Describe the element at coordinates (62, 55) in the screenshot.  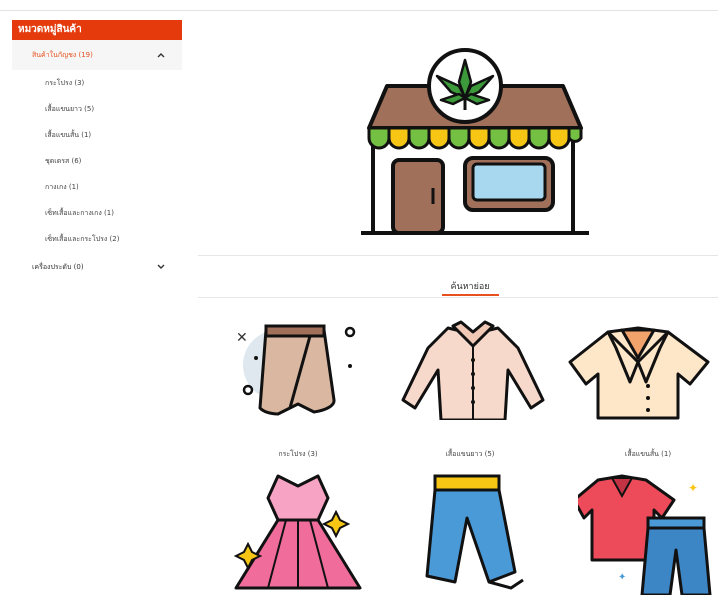
I see `sidebar-item-label: สินค้าในกัญชง (19)` at that location.